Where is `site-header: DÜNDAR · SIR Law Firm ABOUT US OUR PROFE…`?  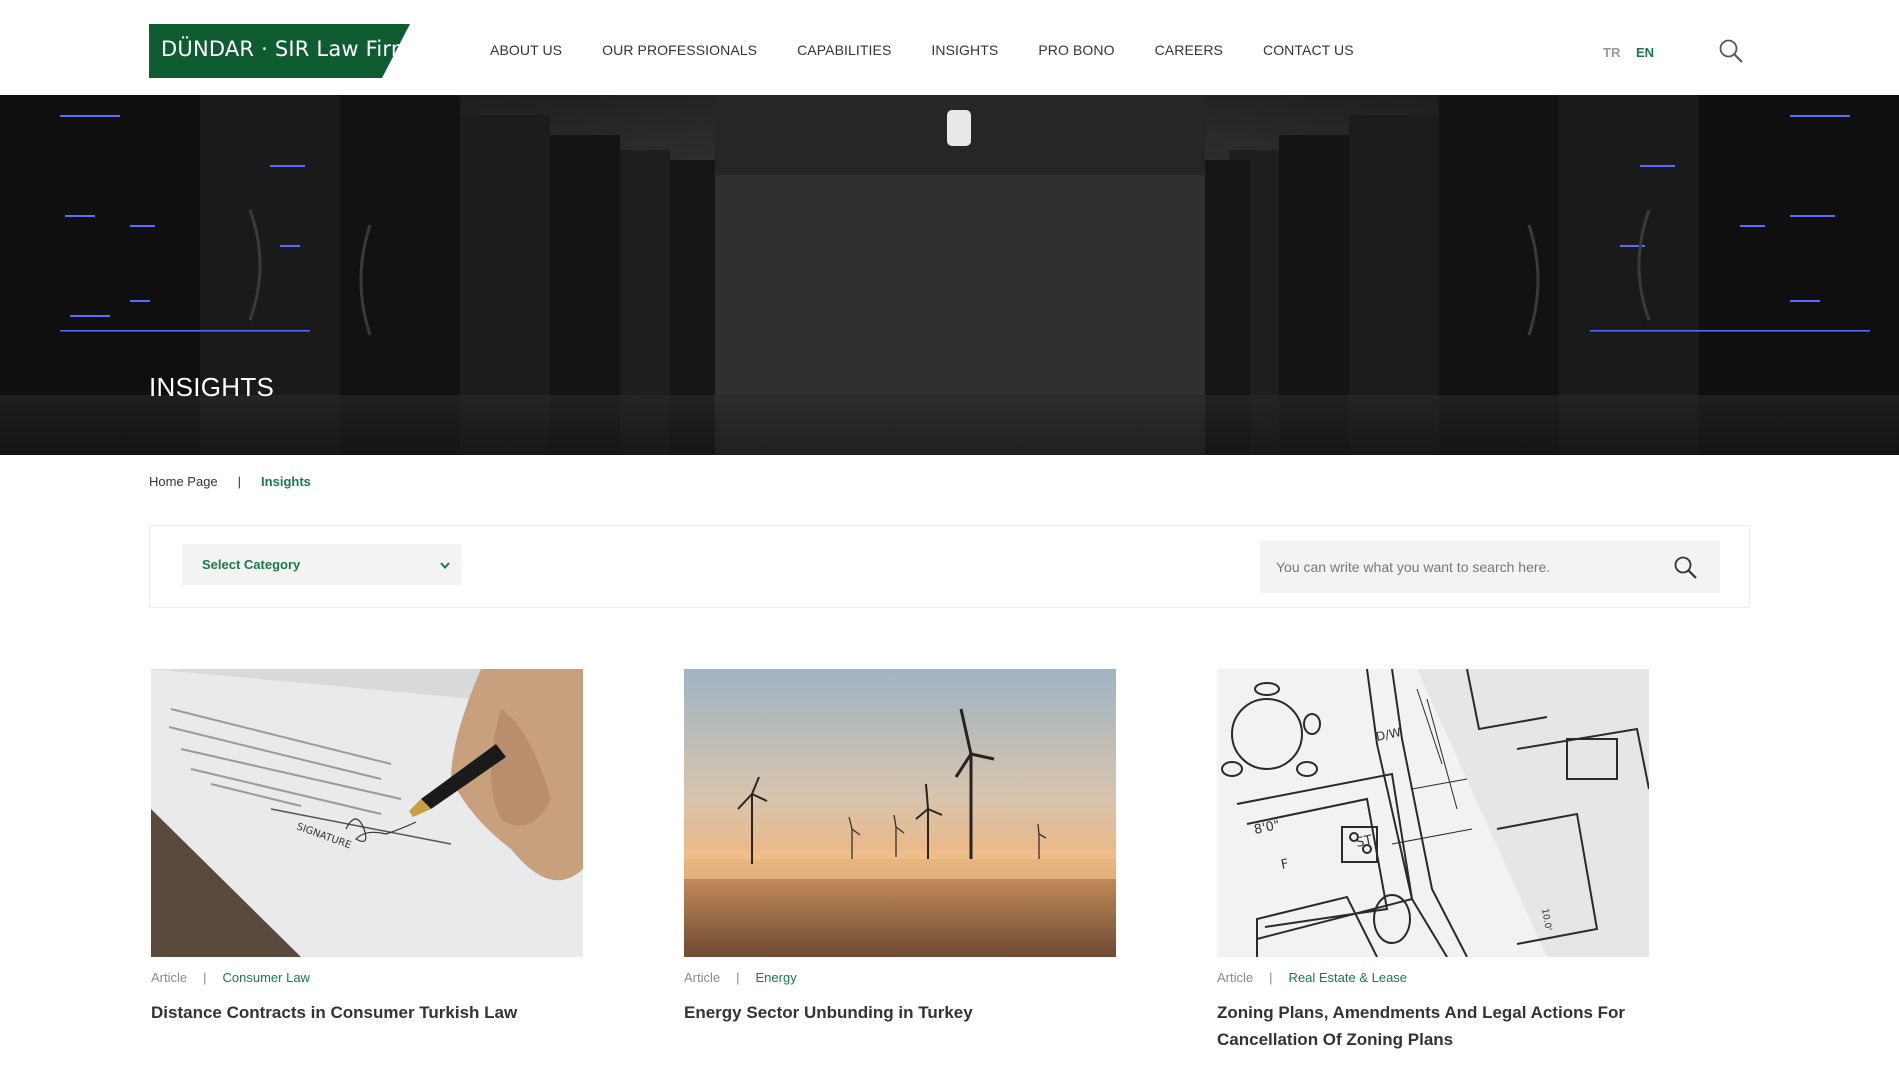 site-header: DÜNDAR · SIR Law Firm ABOUT US OUR PROFE… is located at coordinates (949, 47).